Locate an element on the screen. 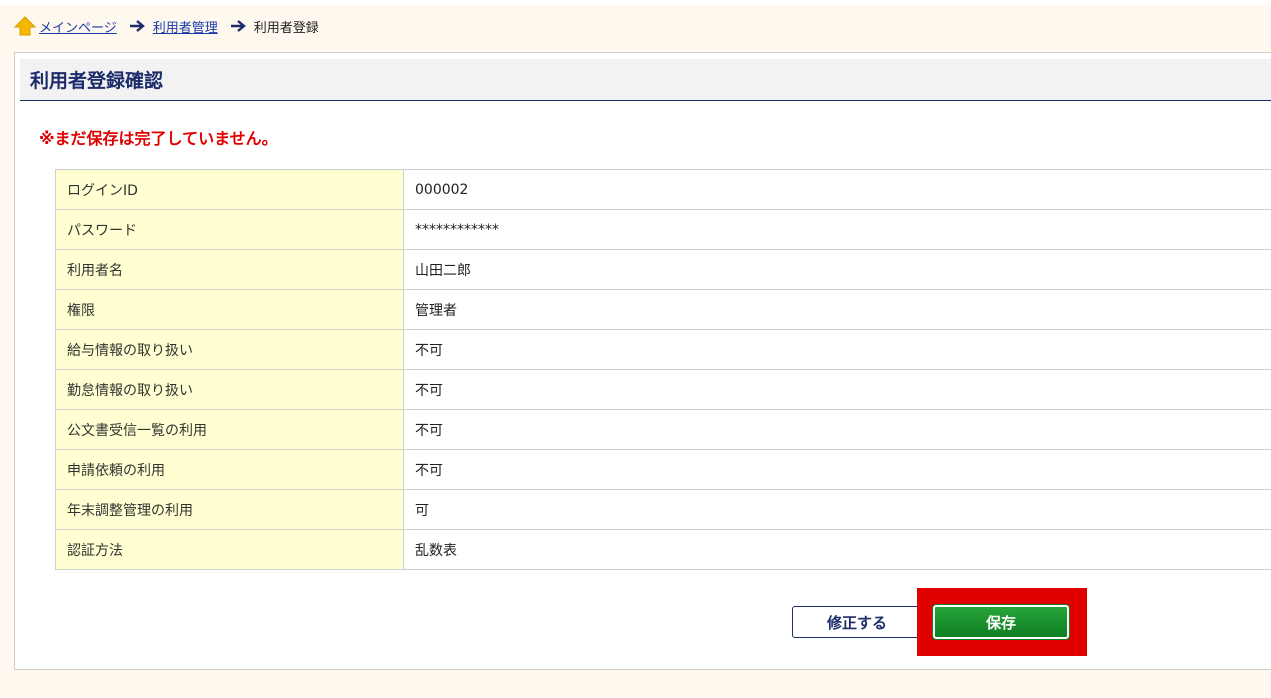  table-row: 給与情報の取り扱い 不可 is located at coordinates (663, 349).